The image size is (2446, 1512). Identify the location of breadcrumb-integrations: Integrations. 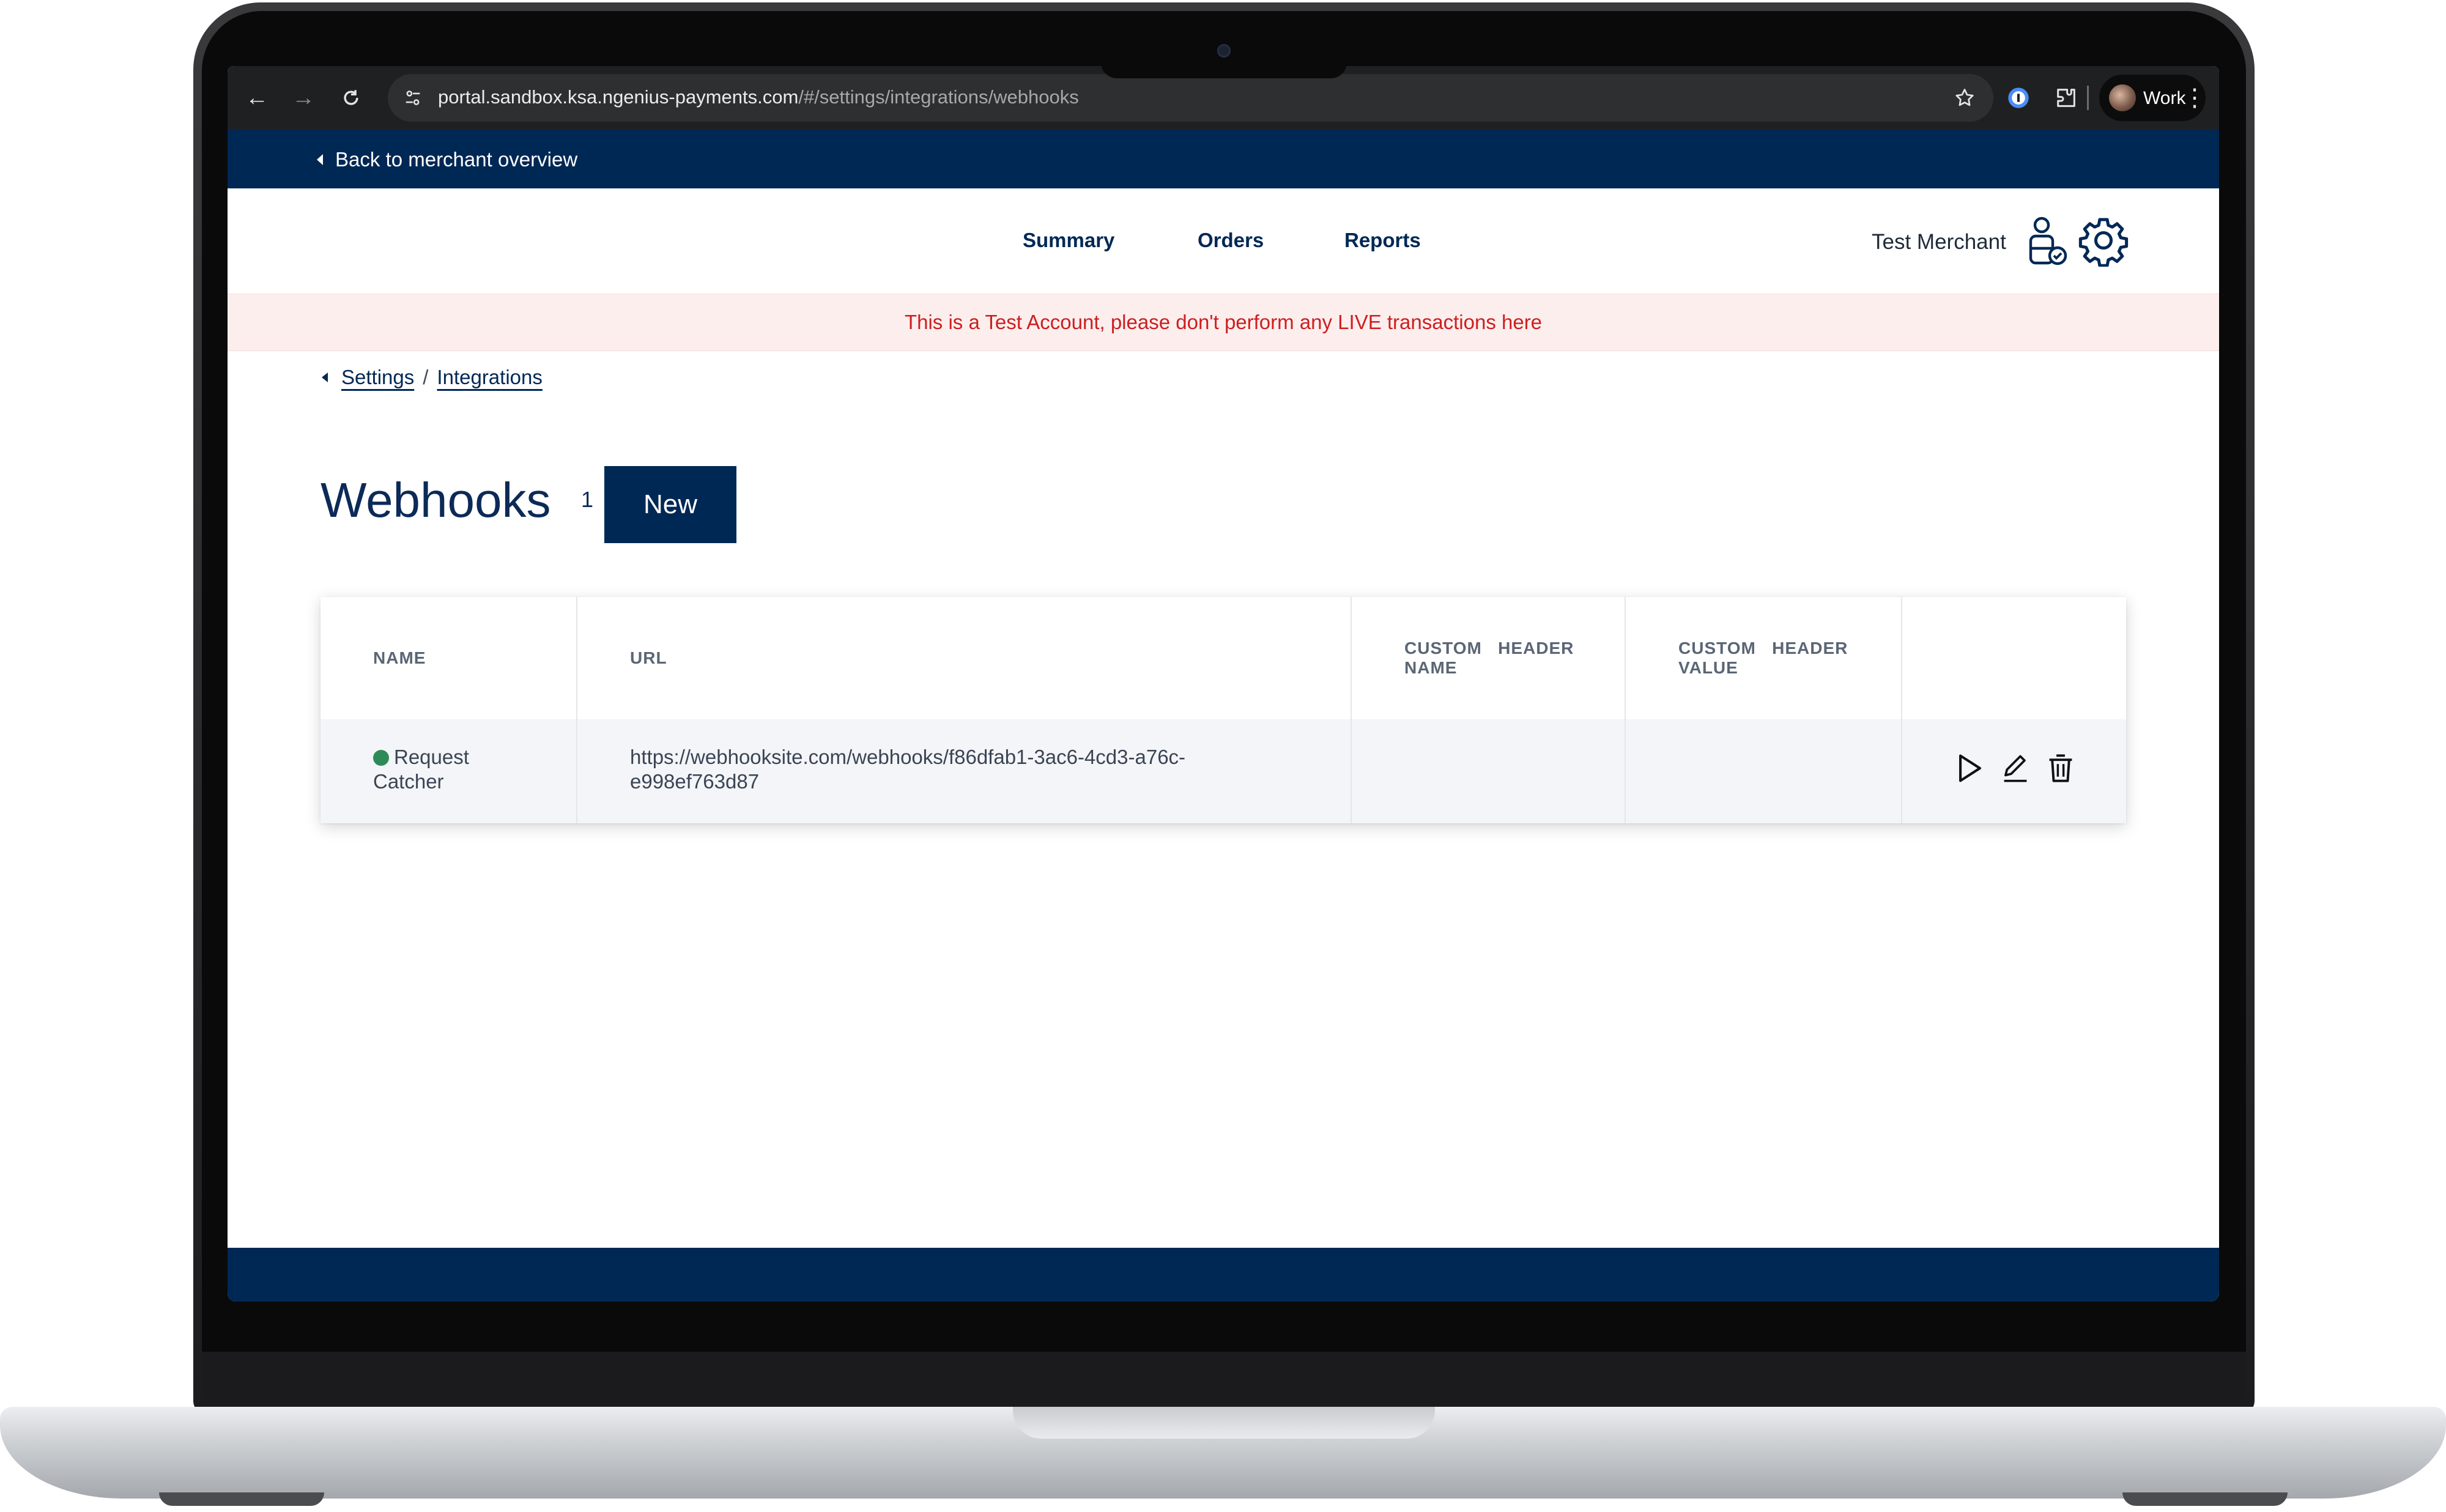
(489, 377).